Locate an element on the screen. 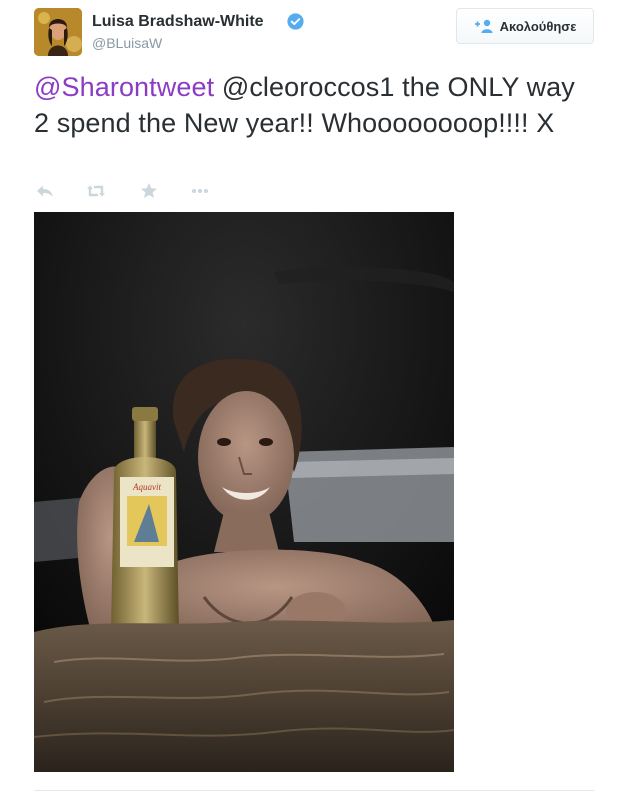 The height and width of the screenshot is (796, 619). more-button is located at coordinates (200, 191).